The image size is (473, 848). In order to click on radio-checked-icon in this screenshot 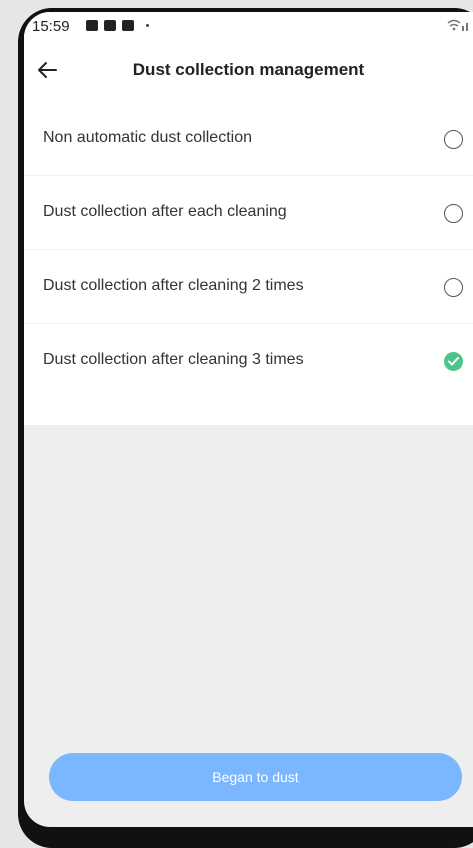, I will do `click(453, 361)`.